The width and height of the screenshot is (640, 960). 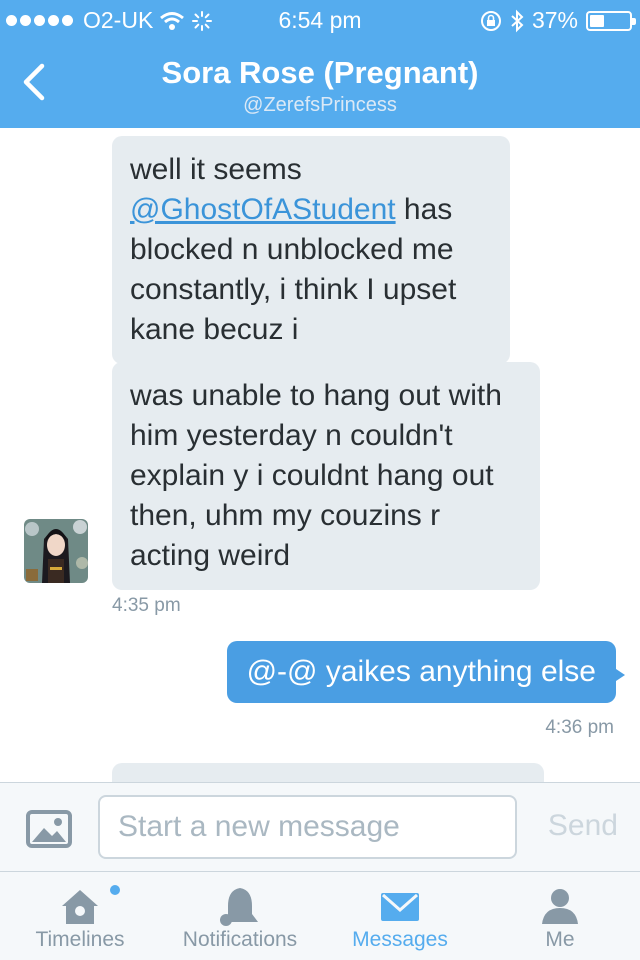 What do you see at coordinates (597, 20) in the screenshot?
I see `battery-fill` at bounding box center [597, 20].